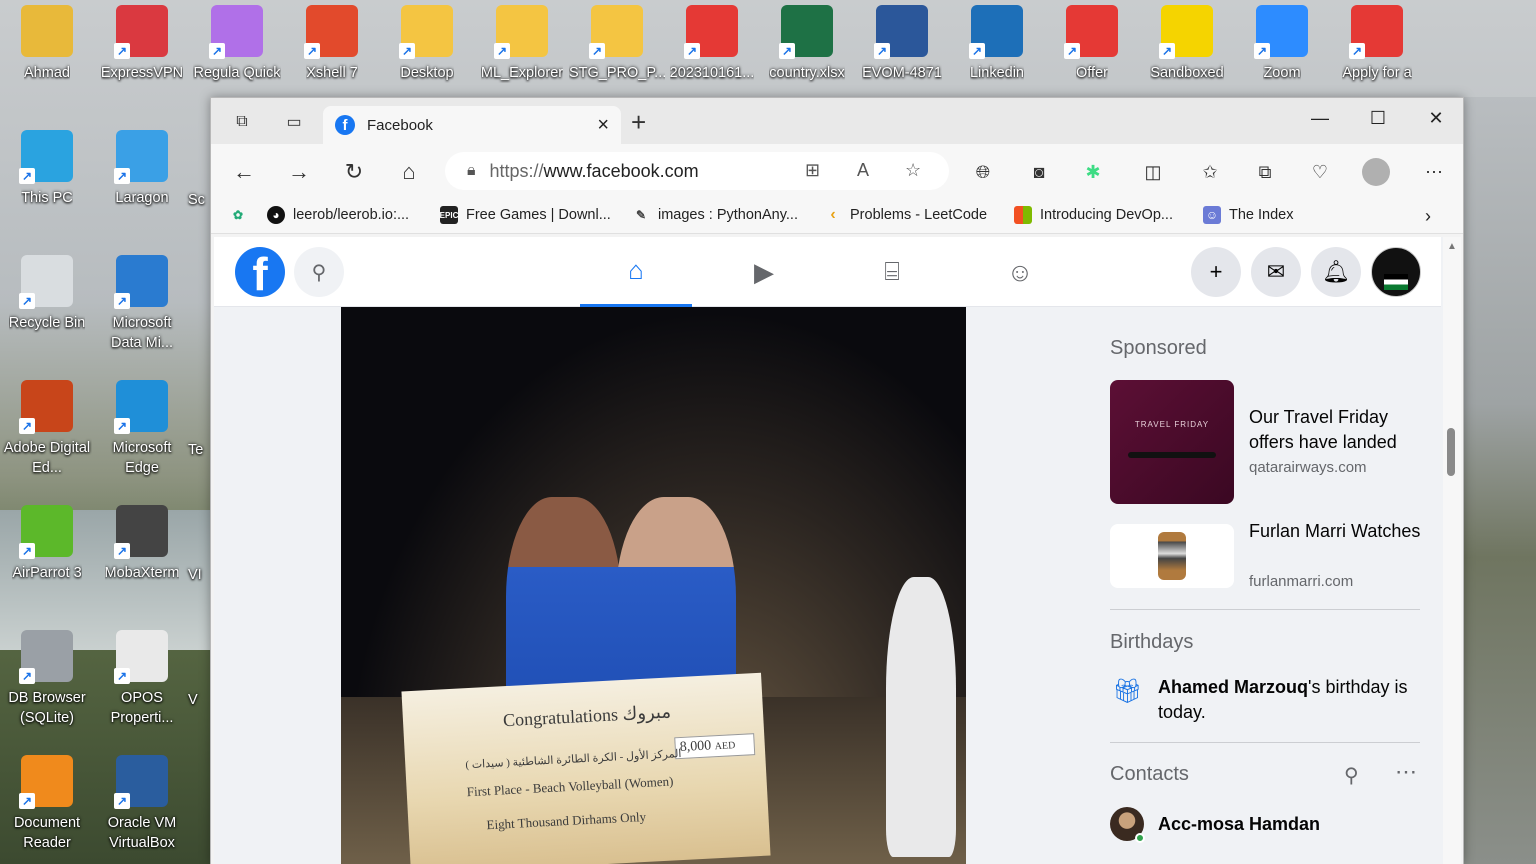  I want to click on desktop-icon: ↗ Offer, so click(1092, 44).